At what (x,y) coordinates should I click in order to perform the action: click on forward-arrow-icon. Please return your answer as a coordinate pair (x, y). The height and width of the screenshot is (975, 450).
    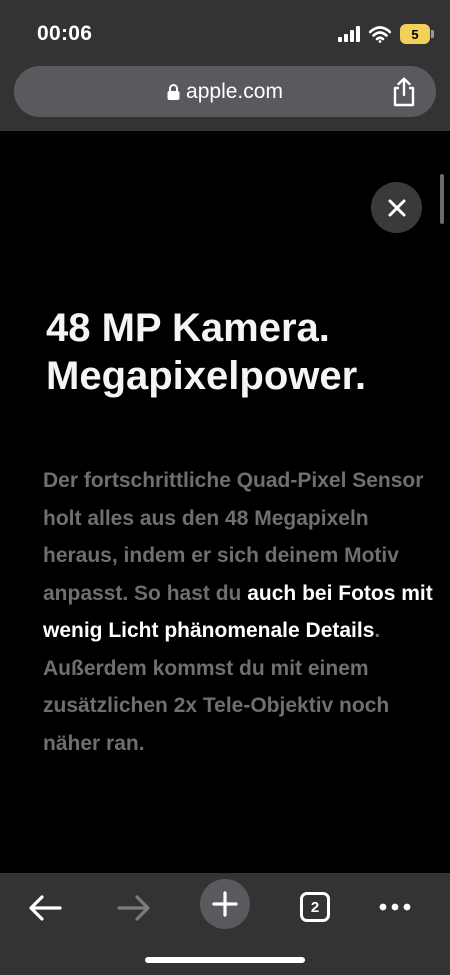
    Looking at the image, I should click on (133, 908).